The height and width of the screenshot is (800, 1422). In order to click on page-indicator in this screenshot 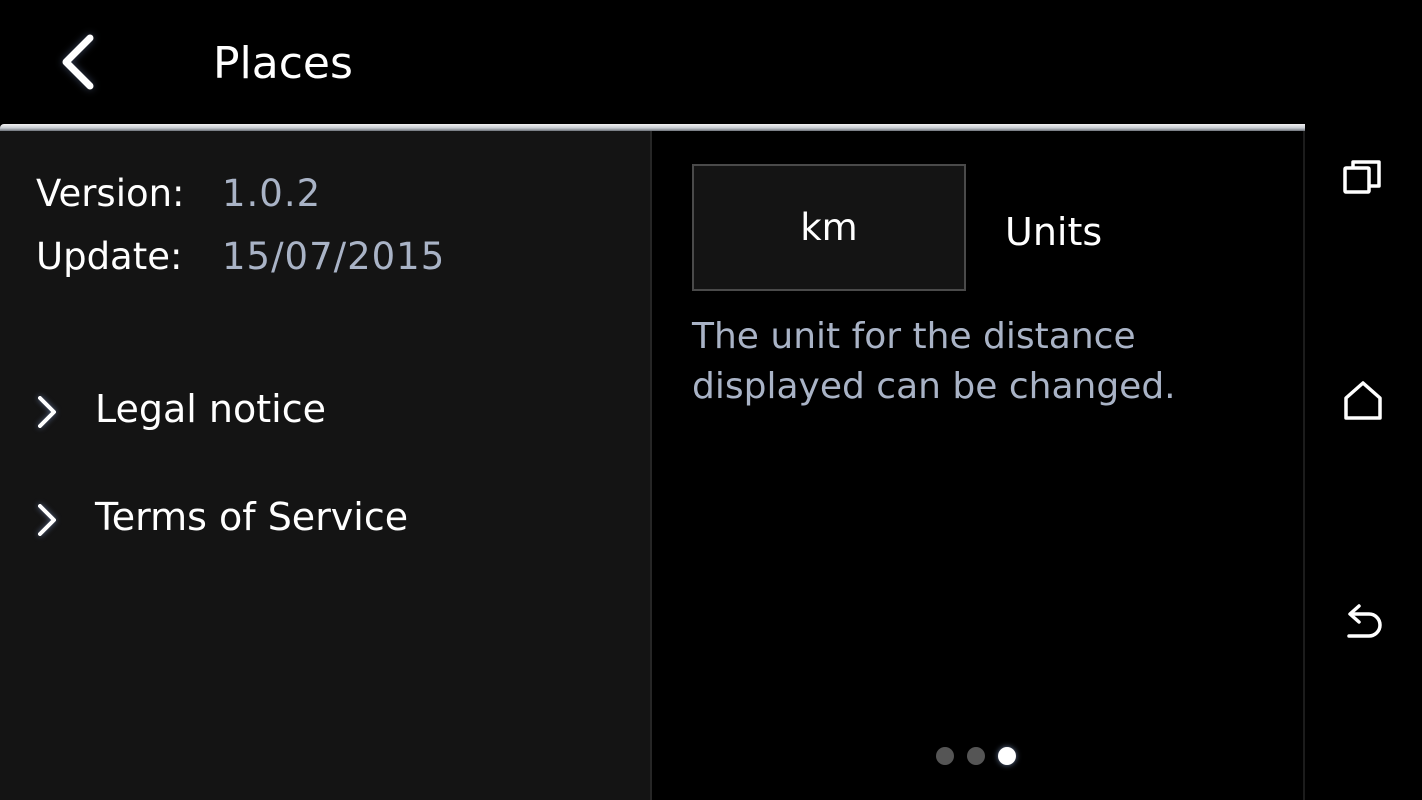, I will do `click(976, 756)`.